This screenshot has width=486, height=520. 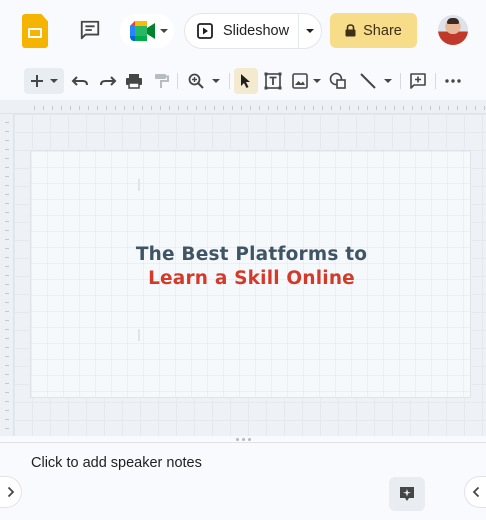 I want to click on undo-icon, so click(x=79, y=81).